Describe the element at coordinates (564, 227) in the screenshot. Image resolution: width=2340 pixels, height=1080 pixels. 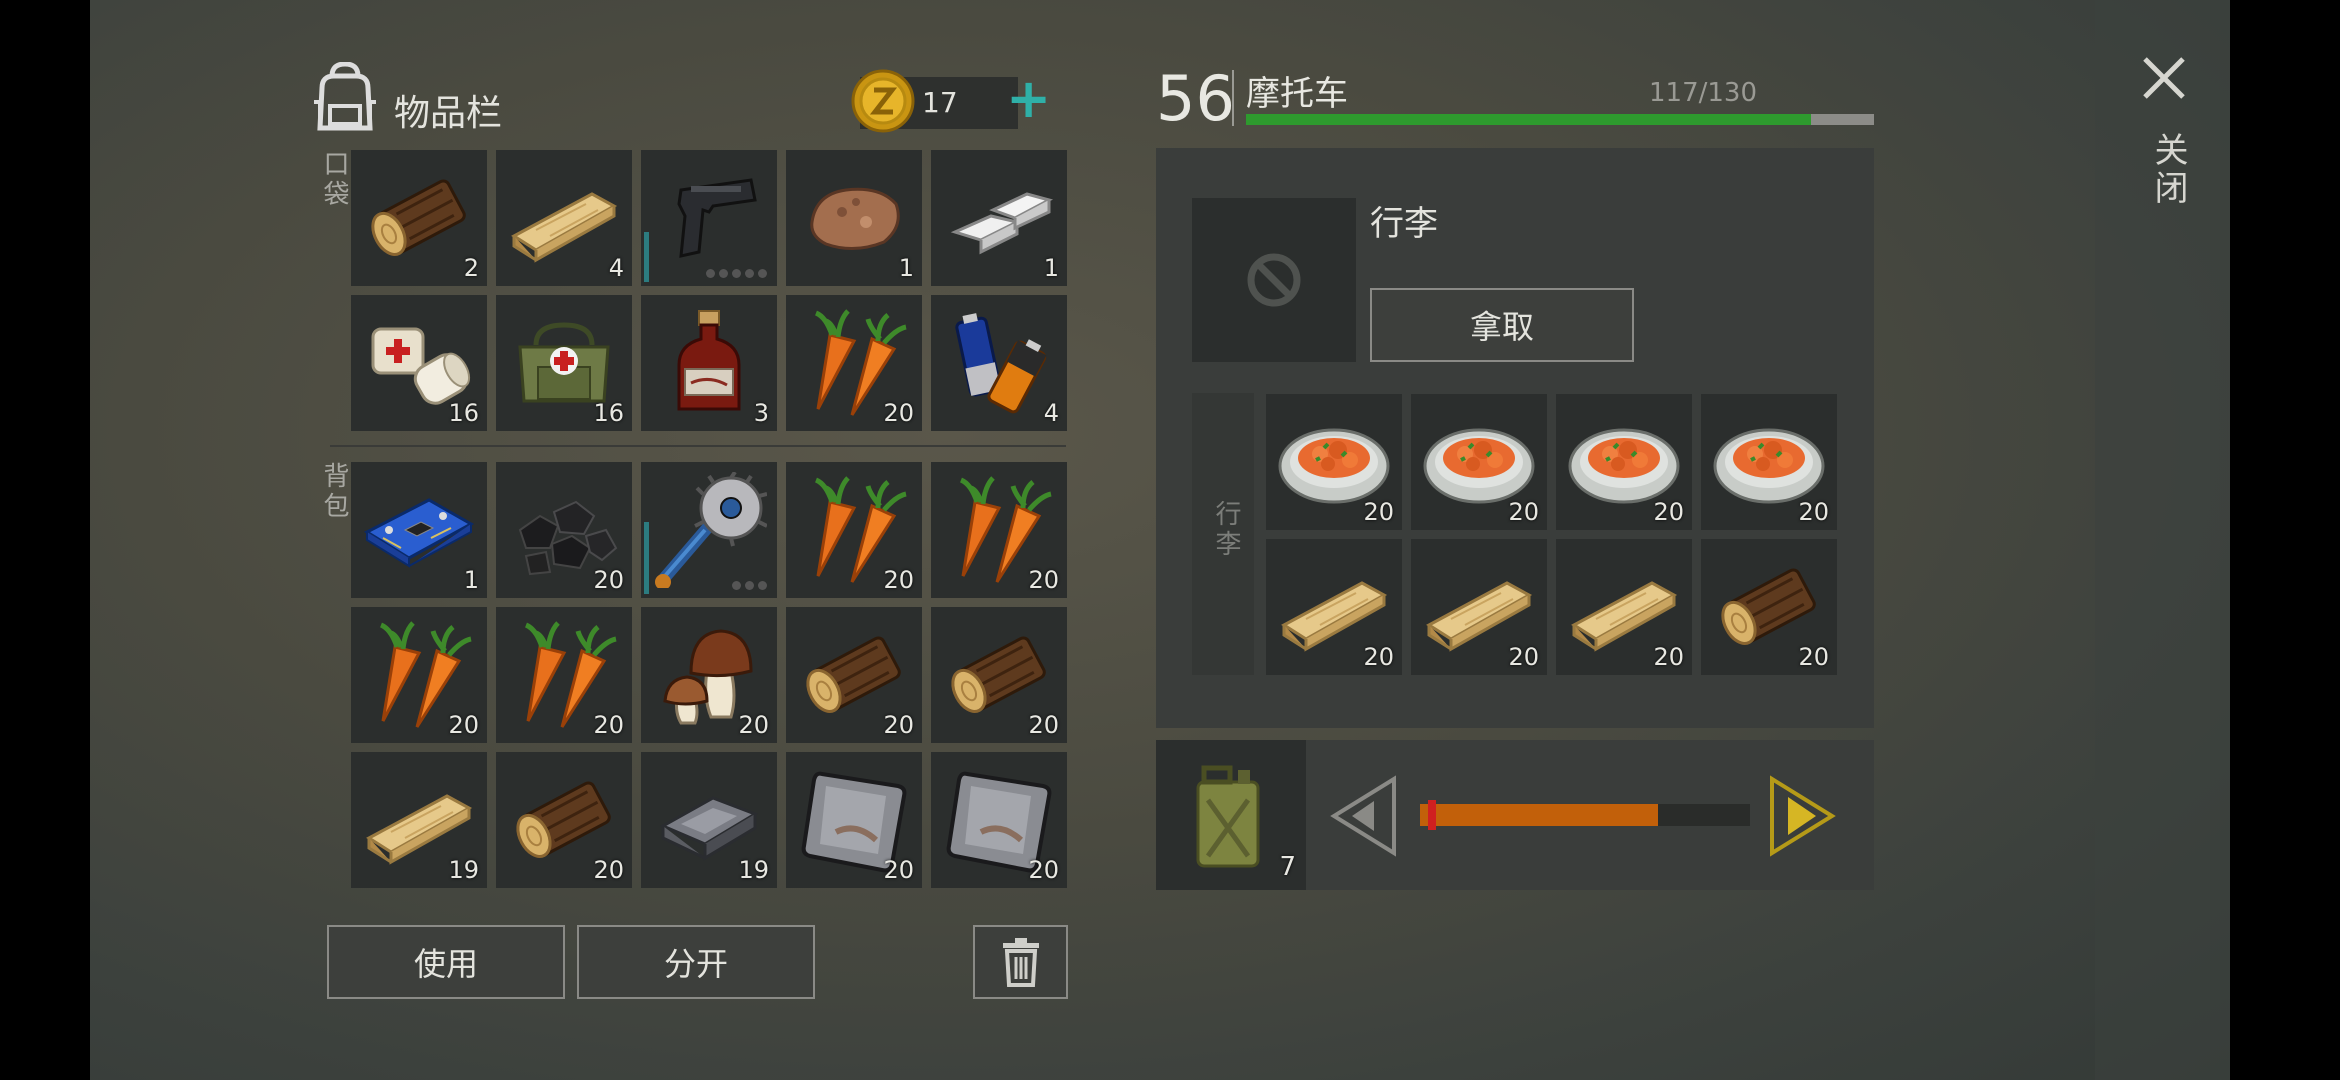
I see `plank-icon` at that location.